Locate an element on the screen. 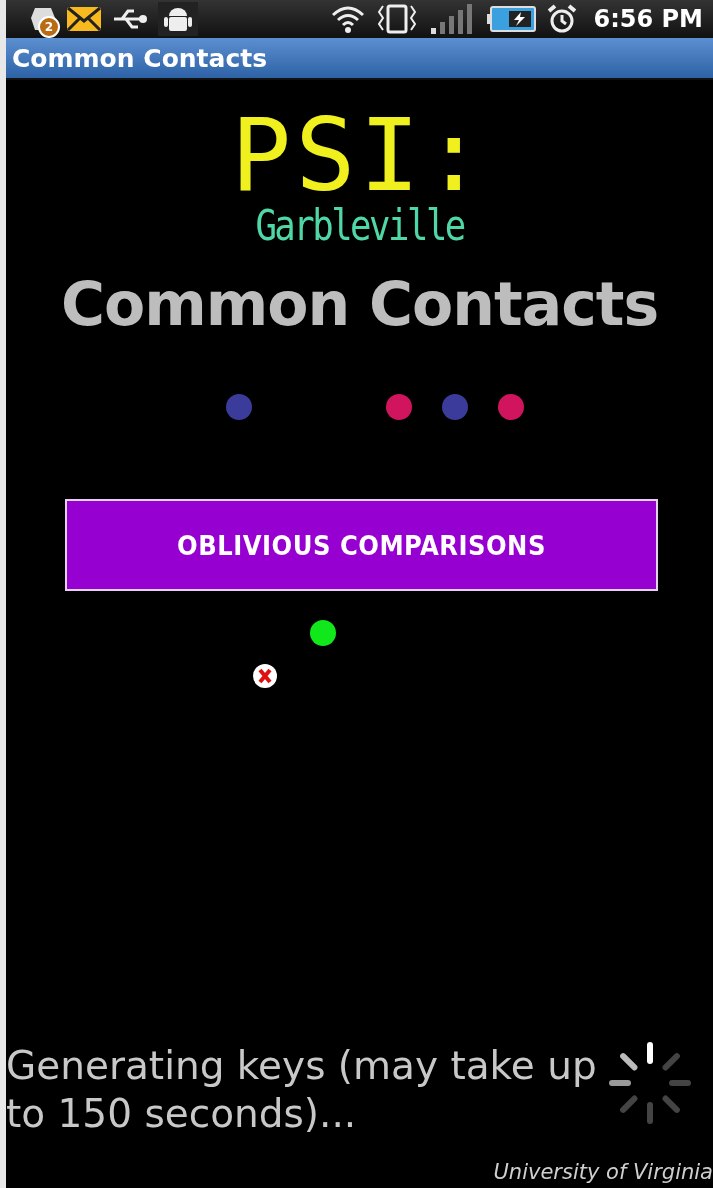  android-icon is located at coordinates (178, 19).